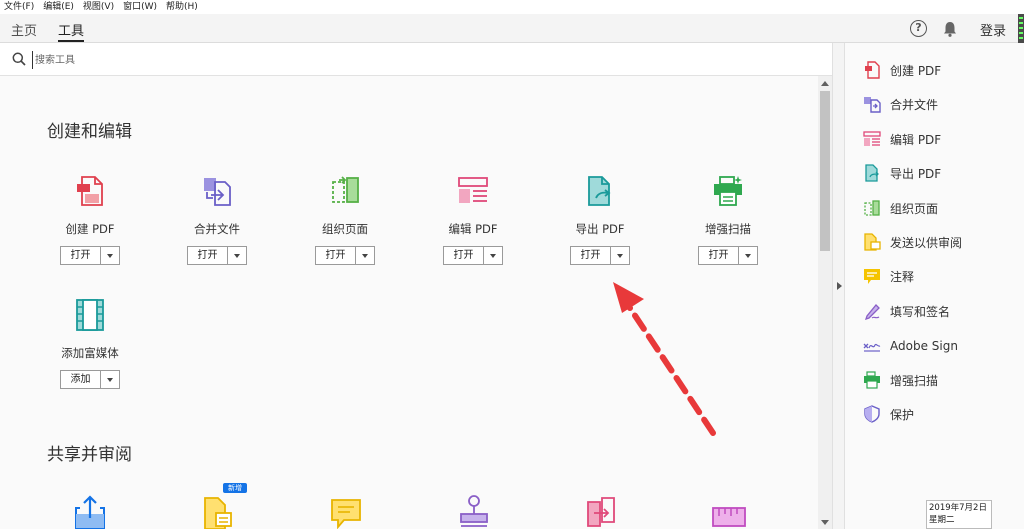 The height and width of the screenshot is (529, 1024). Describe the element at coordinates (345, 229) in the screenshot. I see `tool-label: 组织页面` at that location.